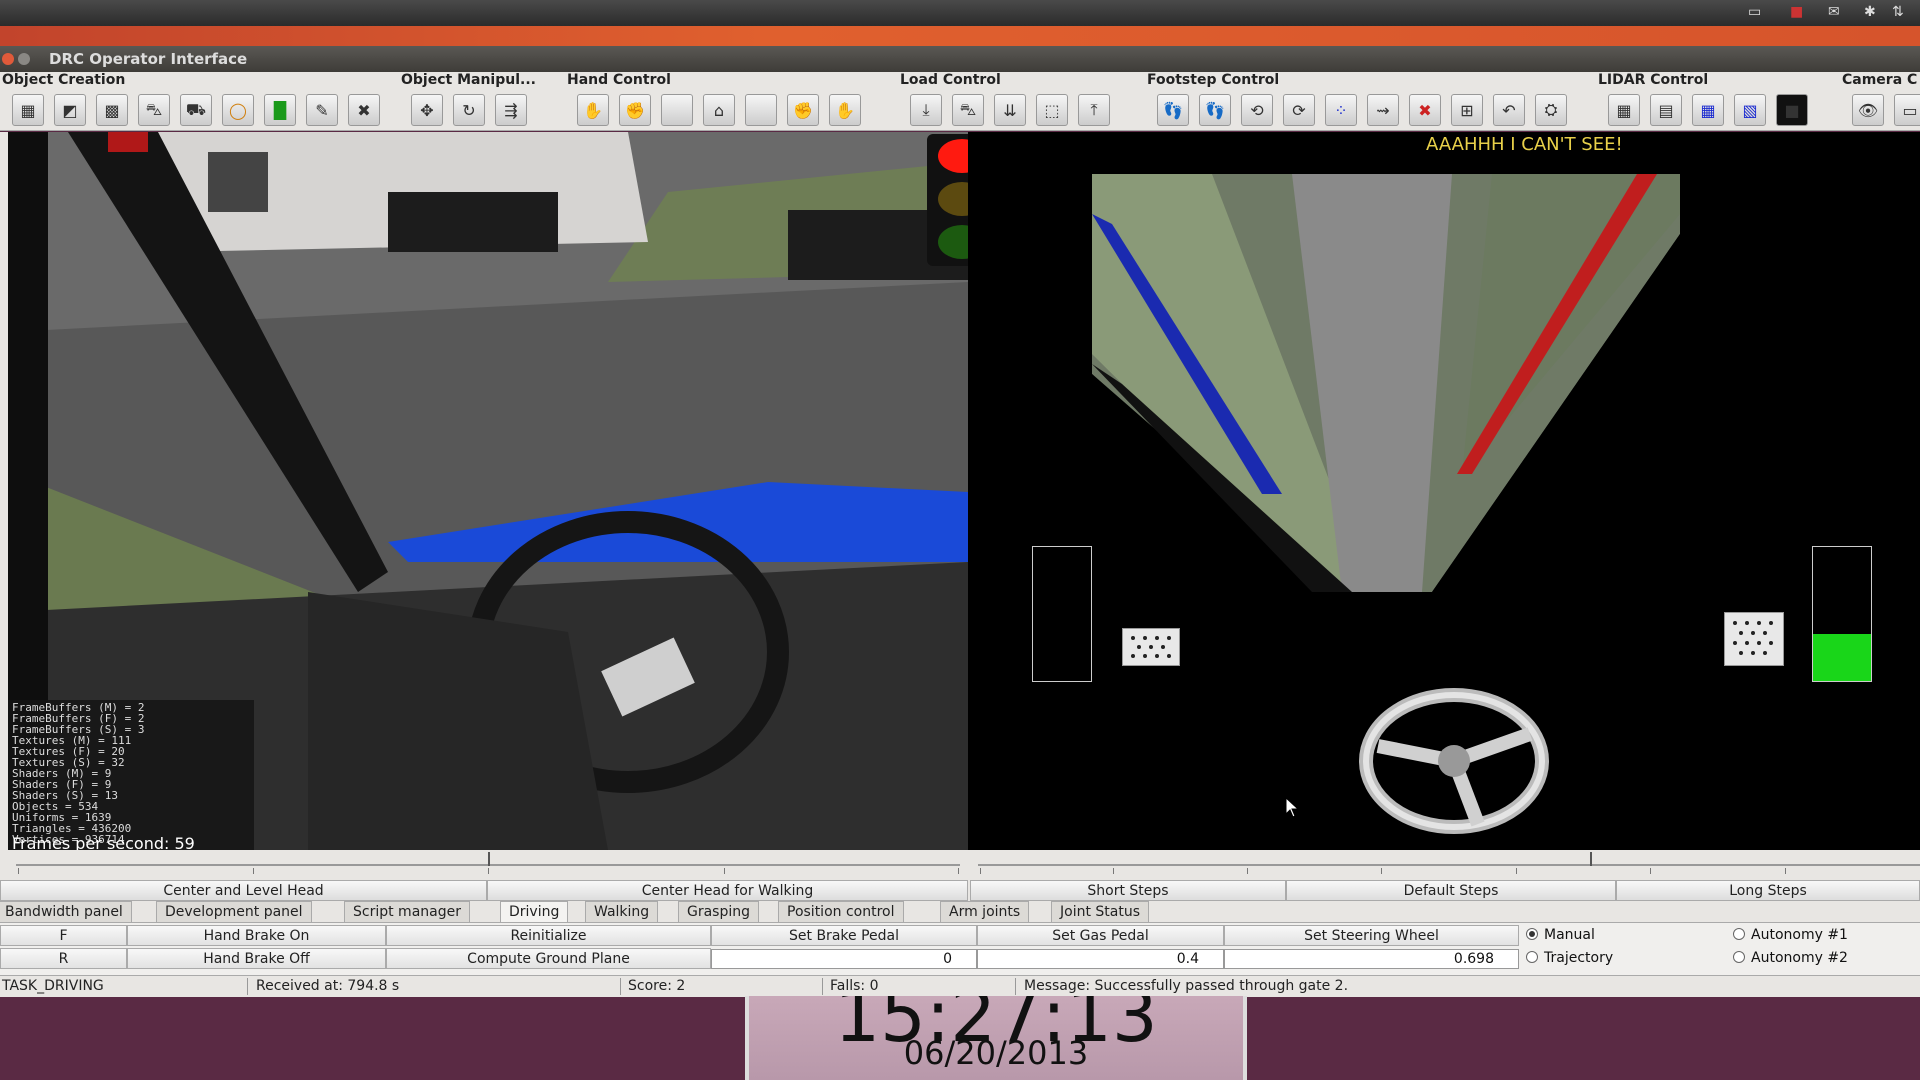 Image resolution: width=1920 pixels, height=1080 pixels. What do you see at coordinates (63, 958) in the screenshot?
I see `gear-reverse-button: R` at bounding box center [63, 958].